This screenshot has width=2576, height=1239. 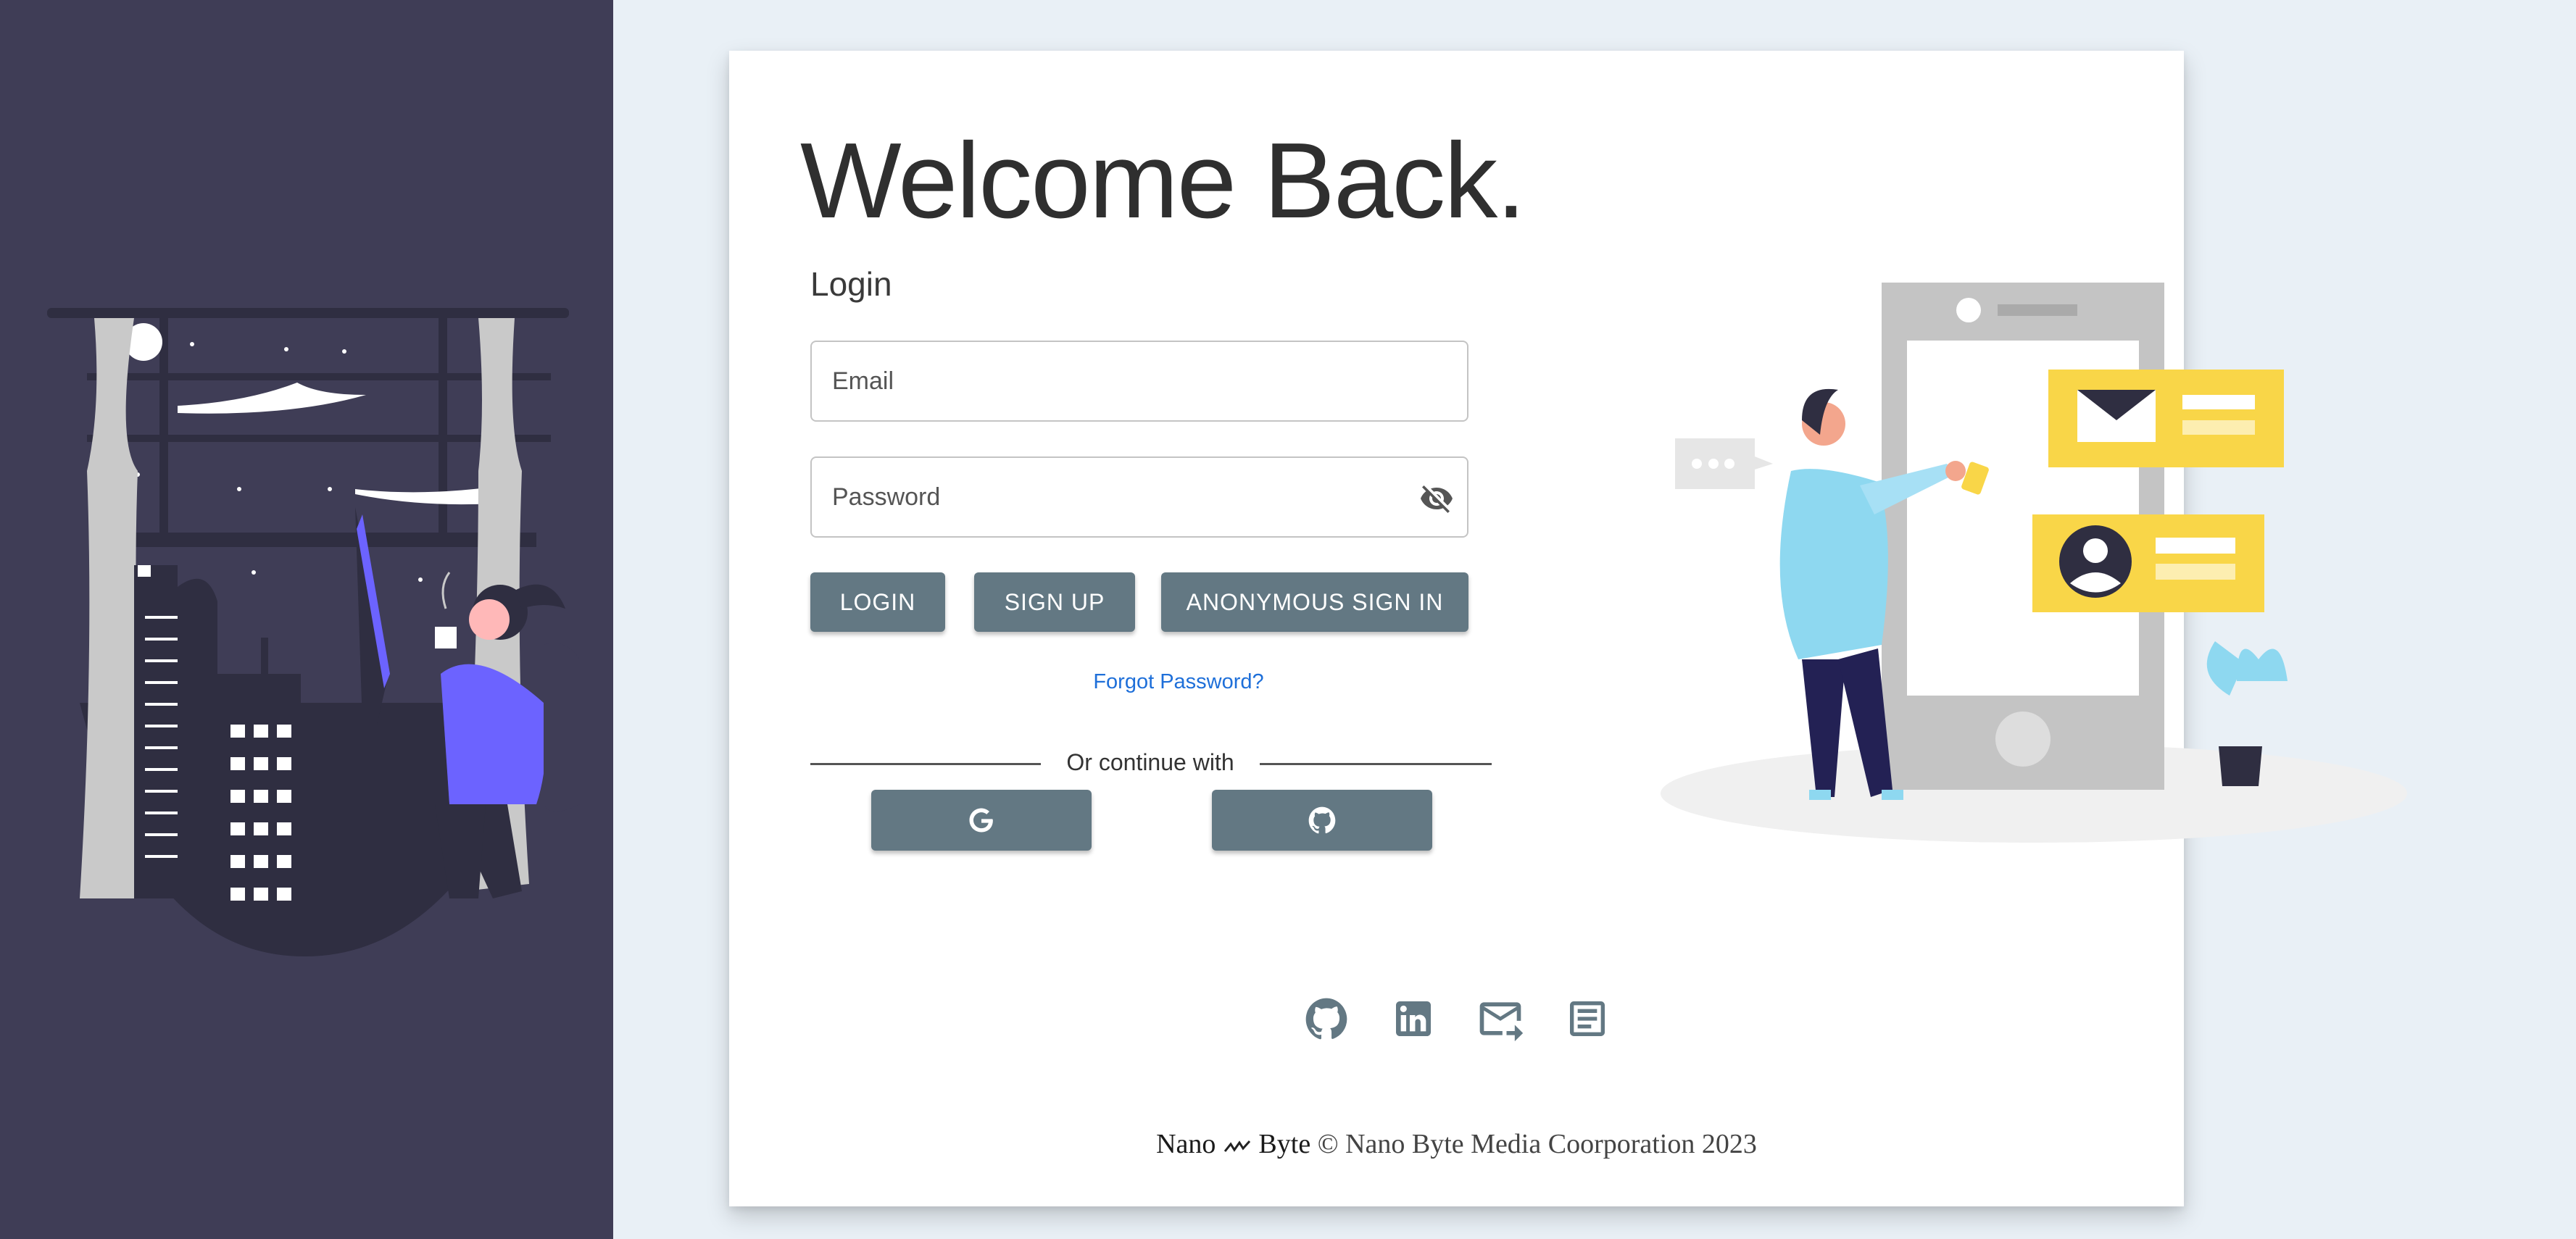 I want to click on article-icon, so click(x=1587, y=1018).